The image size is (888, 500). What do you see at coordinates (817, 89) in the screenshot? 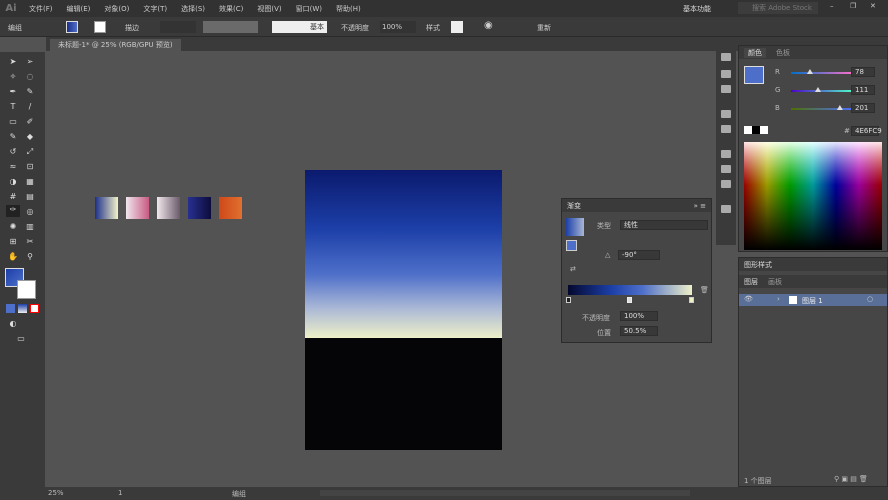
I see `g-slider-thumb` at bounding box center [817, 89].